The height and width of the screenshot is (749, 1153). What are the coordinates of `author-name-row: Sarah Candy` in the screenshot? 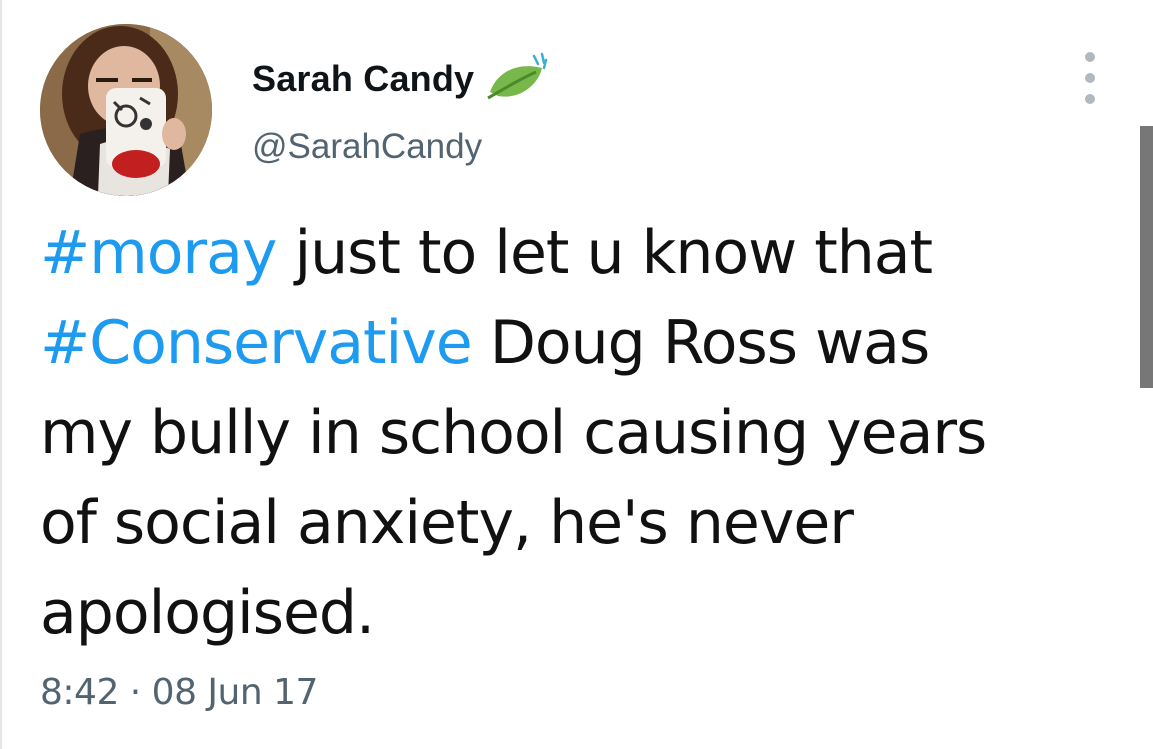 It's located at (401, 79).